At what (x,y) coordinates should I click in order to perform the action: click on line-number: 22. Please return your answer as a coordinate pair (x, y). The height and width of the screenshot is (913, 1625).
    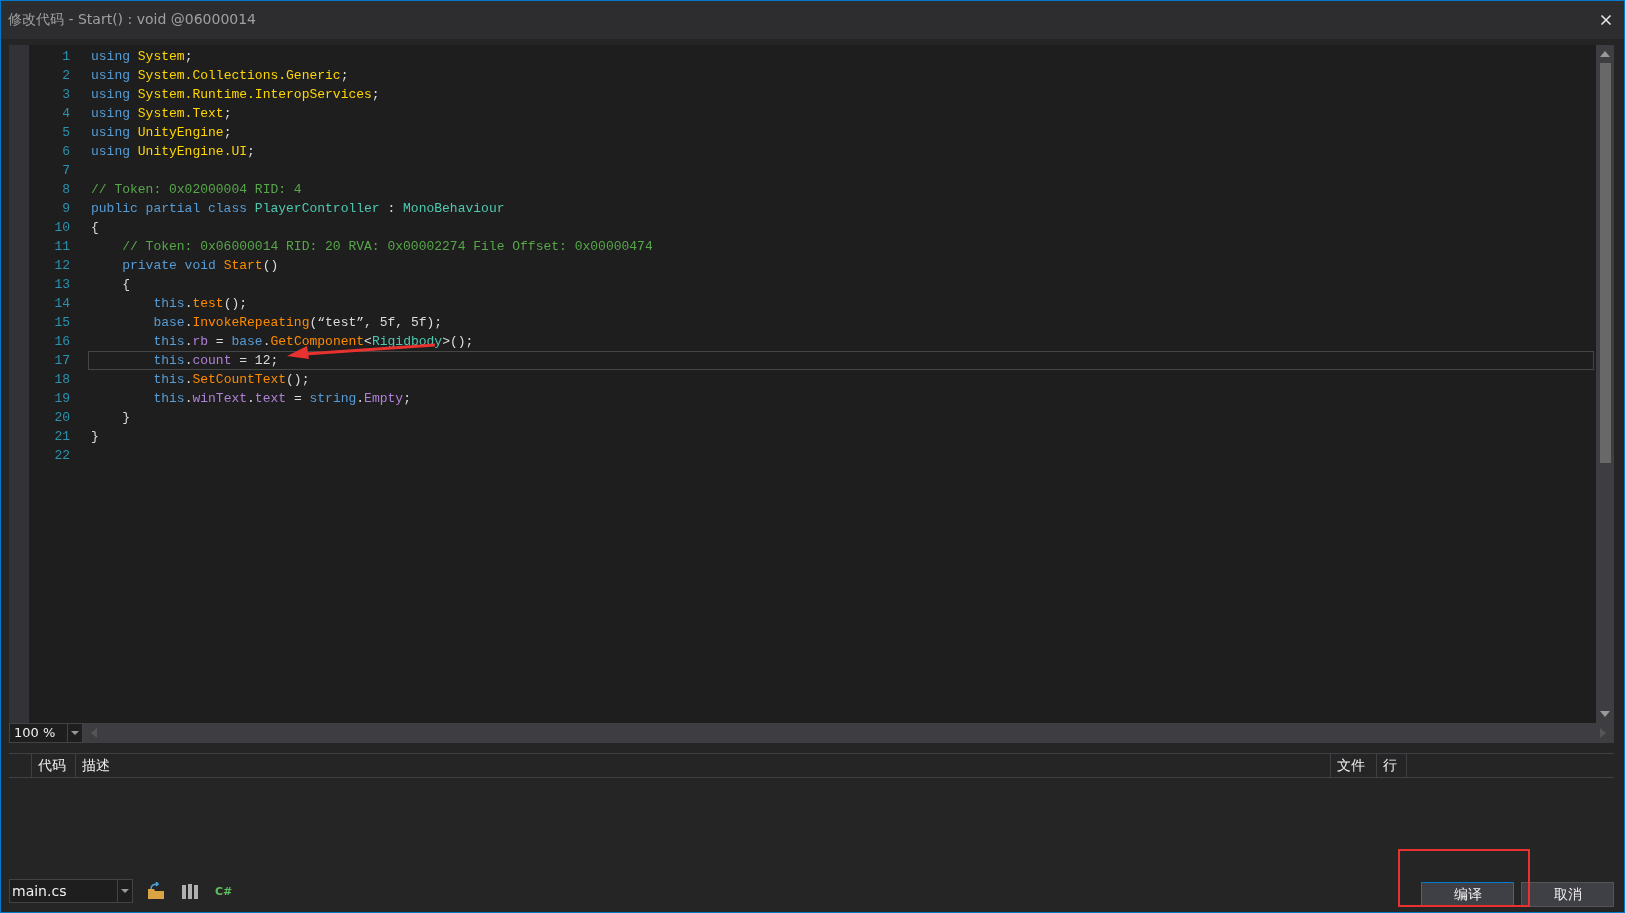
    Looking at the image, I should click on (61, 455).